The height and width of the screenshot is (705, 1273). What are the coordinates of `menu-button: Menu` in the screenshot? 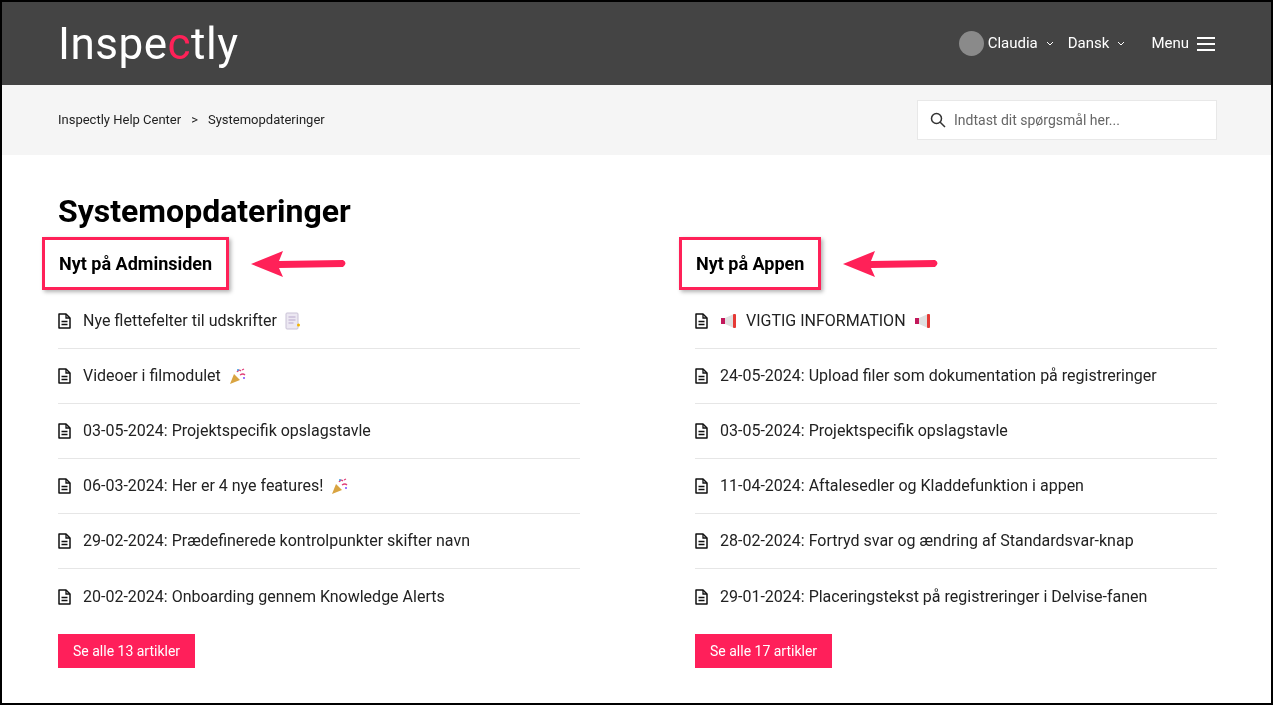 It's located at (1183, 43).